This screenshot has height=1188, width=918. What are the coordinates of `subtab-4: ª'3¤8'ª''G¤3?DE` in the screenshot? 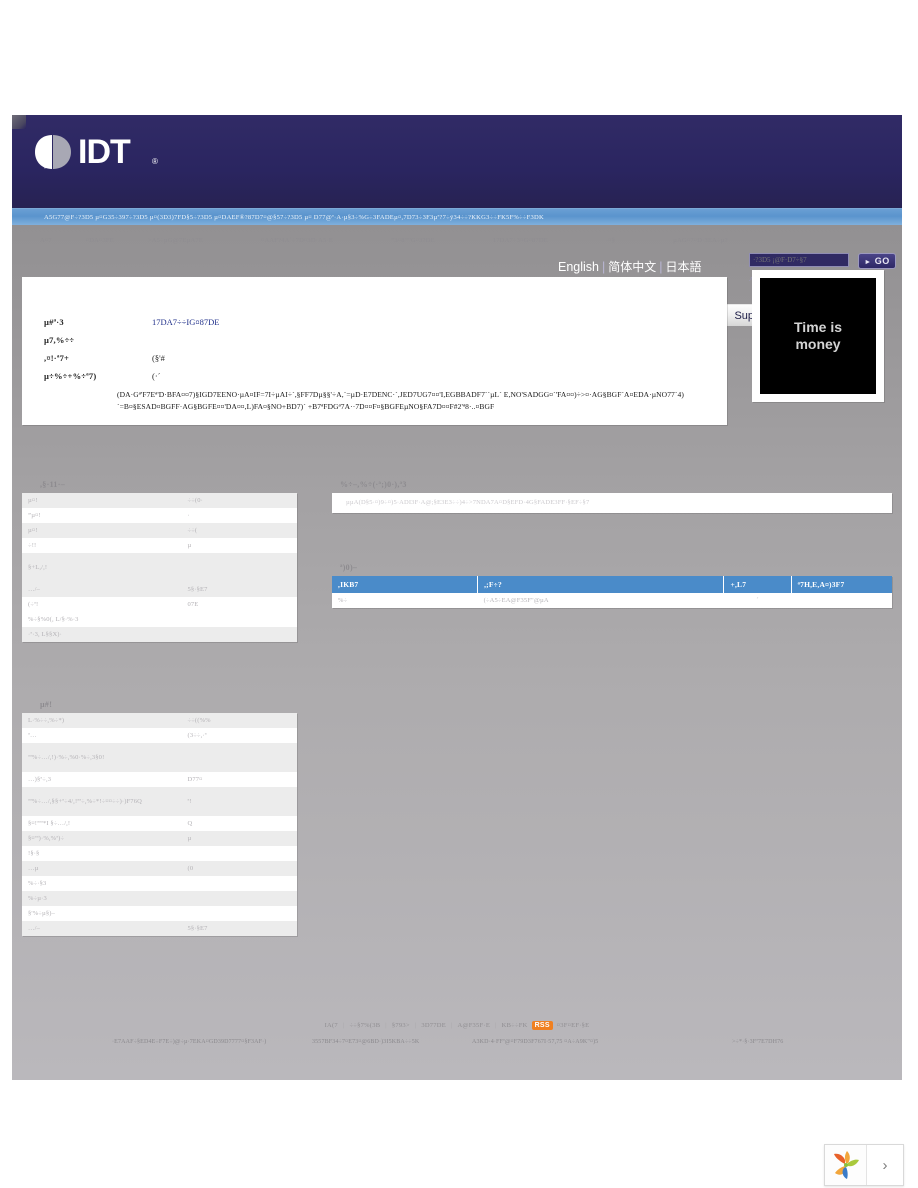 It's located at (413, 240).